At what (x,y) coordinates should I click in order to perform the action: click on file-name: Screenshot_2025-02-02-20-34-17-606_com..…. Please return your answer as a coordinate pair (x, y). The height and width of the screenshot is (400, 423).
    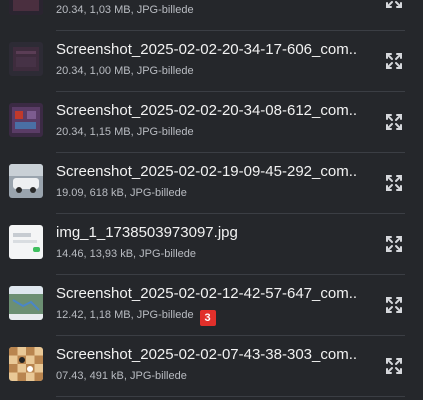
    Looking at the image, I should click on (206, 49).